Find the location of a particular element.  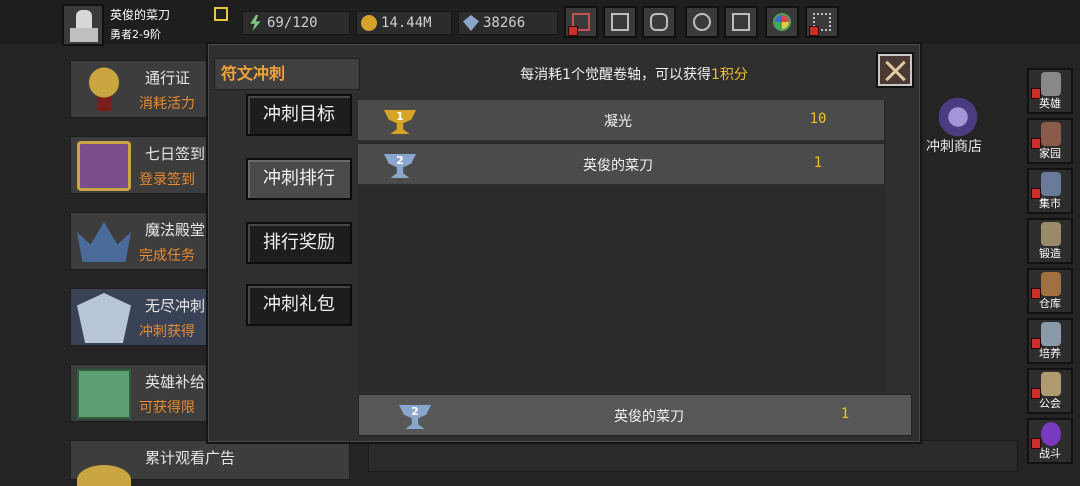

side-nav-battle: 战斗 is located at coordinates (1050, 441).